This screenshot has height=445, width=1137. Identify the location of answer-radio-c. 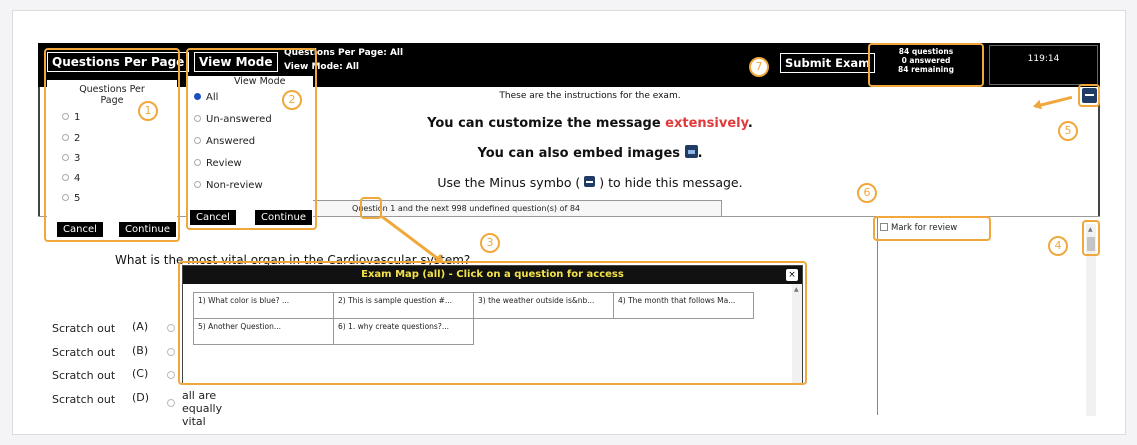
(171, 375).